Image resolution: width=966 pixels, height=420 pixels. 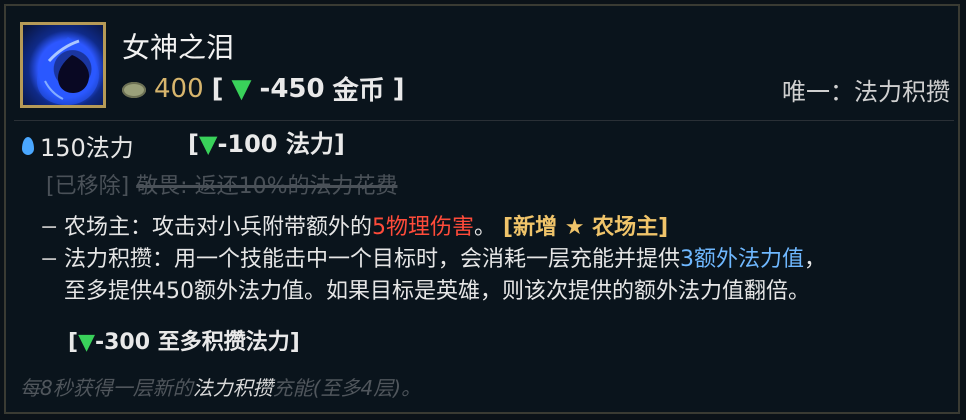 I want to click on footer-note: 每8秒获得一层新的法力积攒充能(至多4层)。, so click(x=220, y=386).